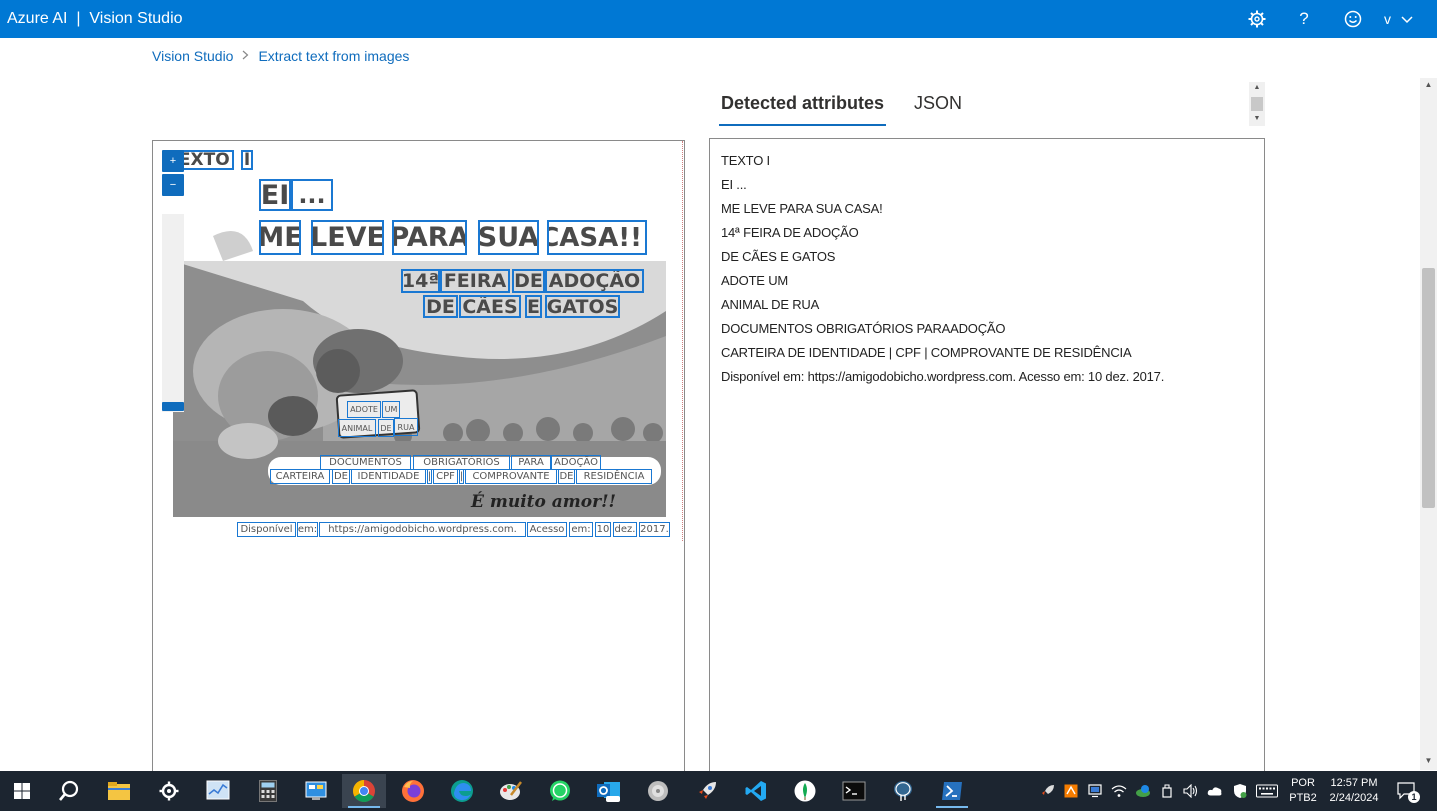 Image resolution: width=1437 pixels, height=811 pixels. I want to click on chrome-icon, so click(364, 791).